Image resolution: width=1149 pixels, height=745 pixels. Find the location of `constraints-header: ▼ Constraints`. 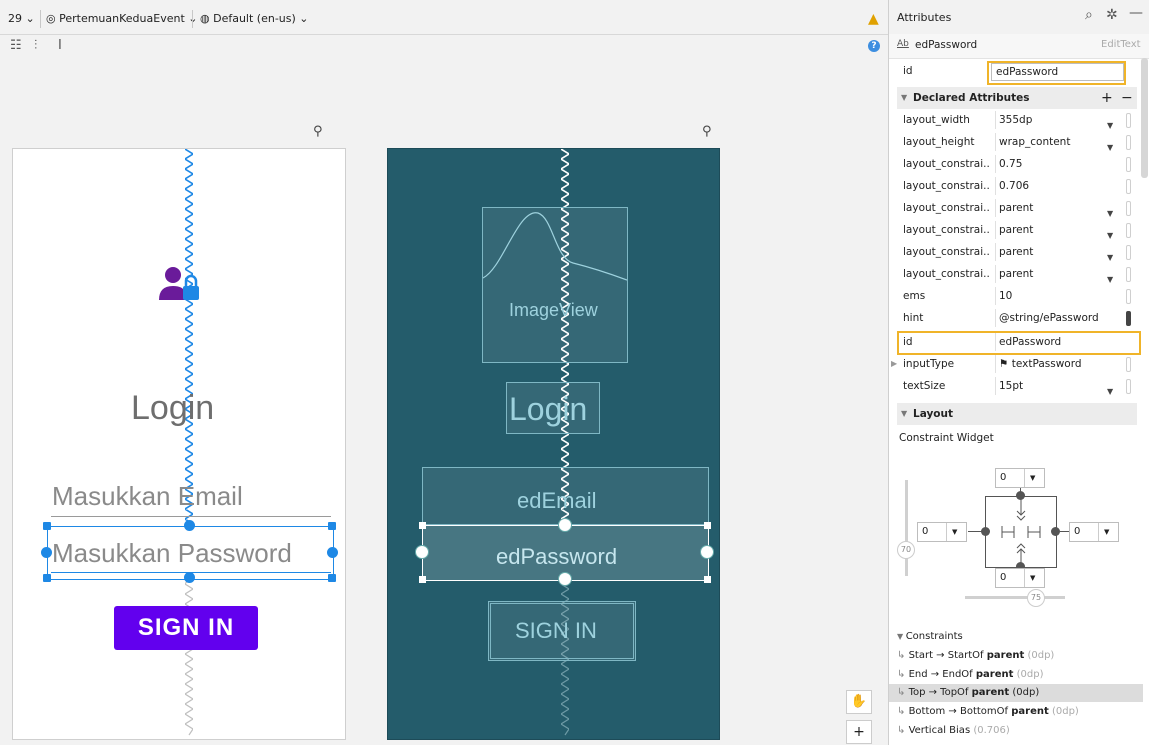

constraints-header: ▼ Constraints is located at coordinates (1016, 637).